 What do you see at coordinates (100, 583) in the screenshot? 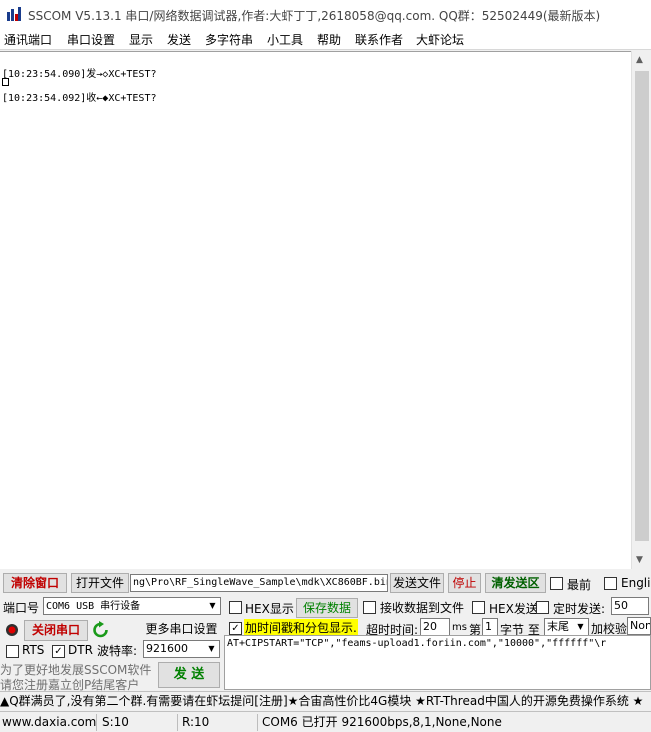
I see `open-file-button: 打开文件` at bounding box center [100, 583].